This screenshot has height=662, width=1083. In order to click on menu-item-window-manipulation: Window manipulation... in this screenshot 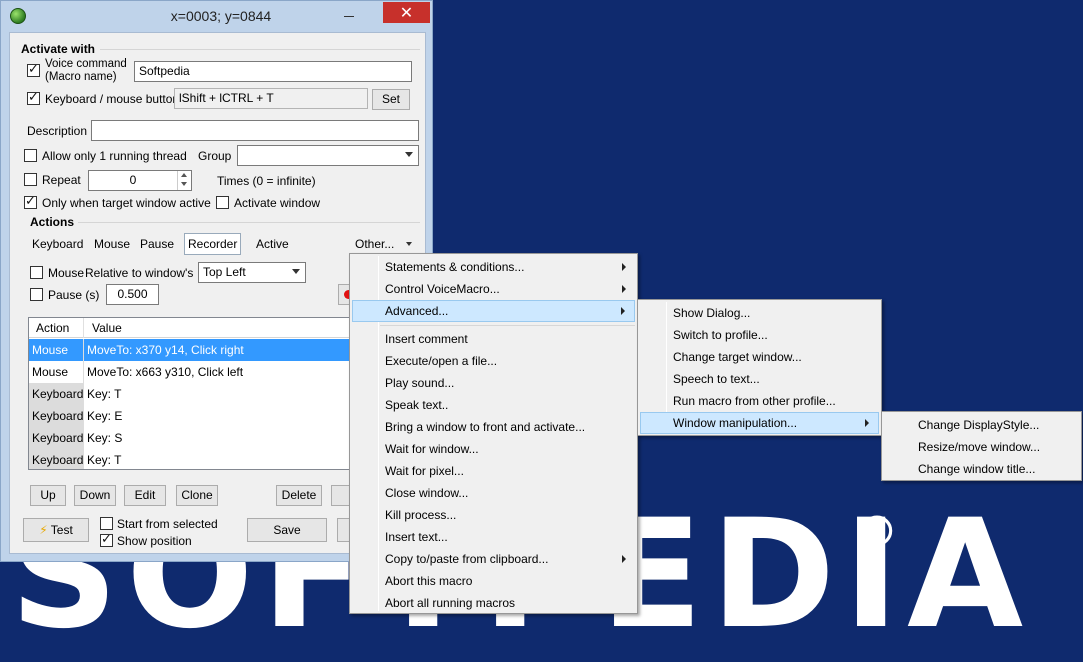, I will do `click(759, 423)`.